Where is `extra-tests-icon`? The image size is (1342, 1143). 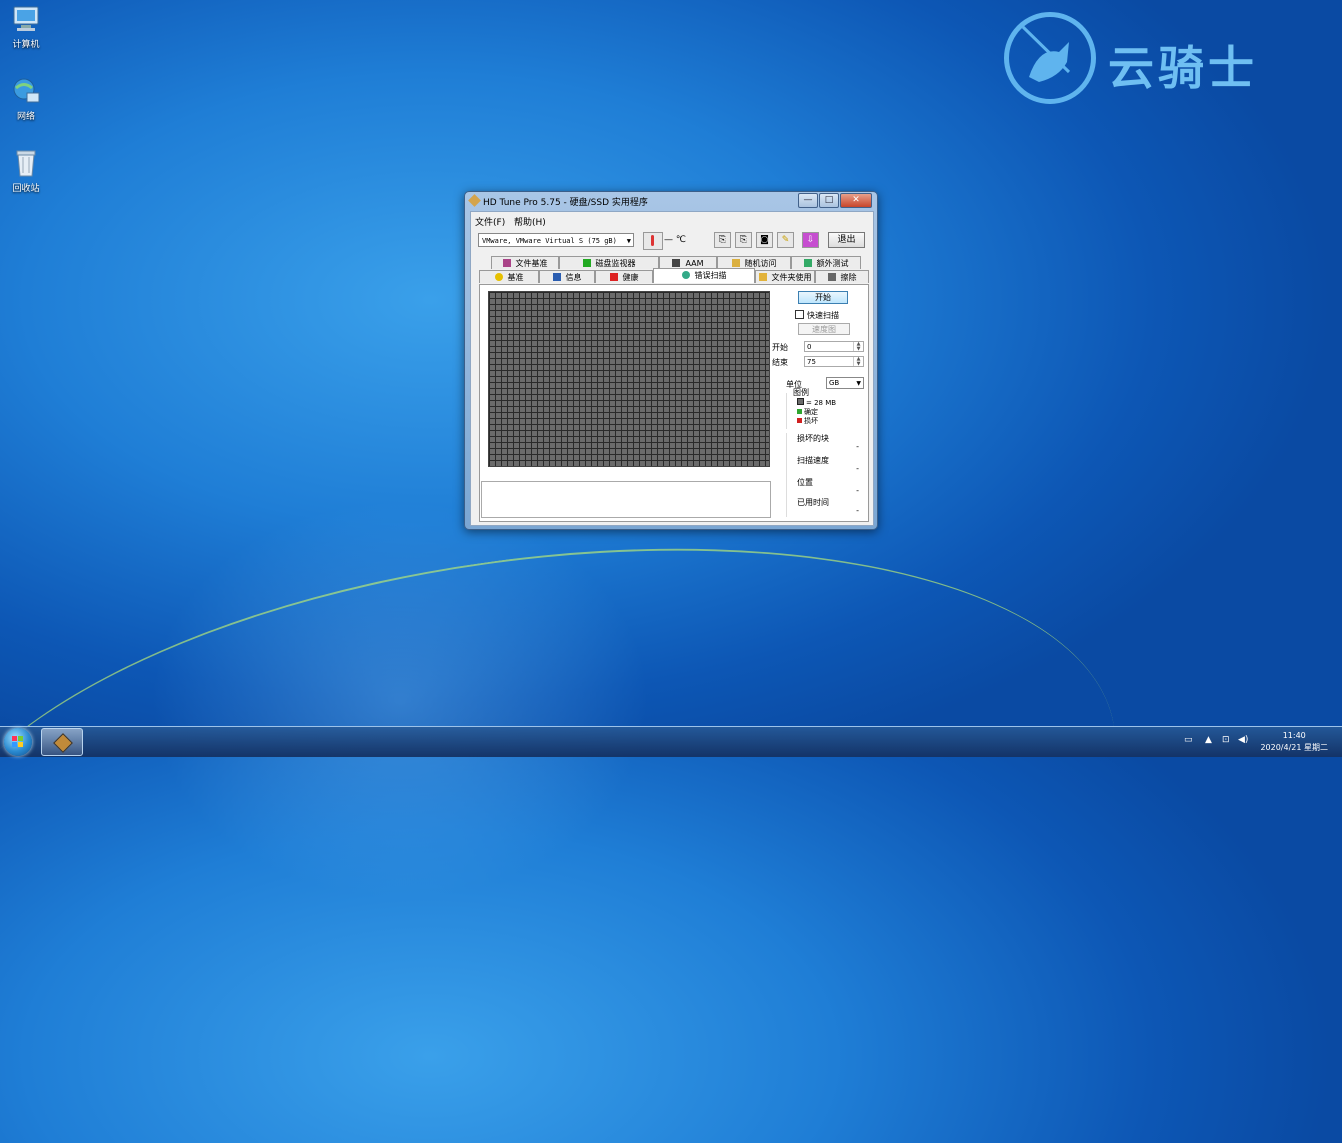 extra-tests-icon is located at coordinates (807, 263).